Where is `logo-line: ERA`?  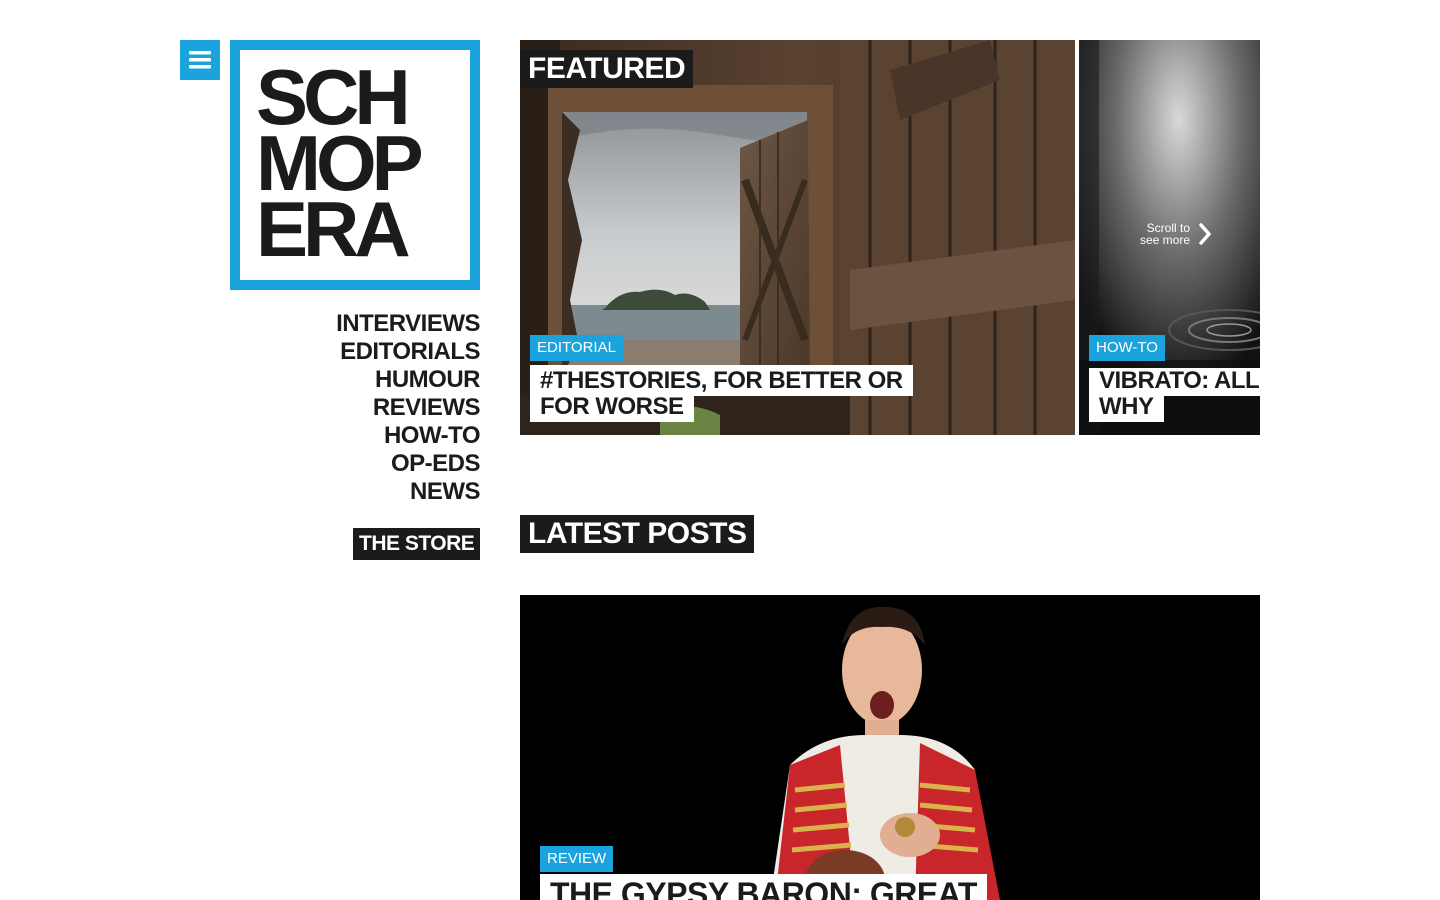
logo-line: ERA is located at coordinates (333, 229).